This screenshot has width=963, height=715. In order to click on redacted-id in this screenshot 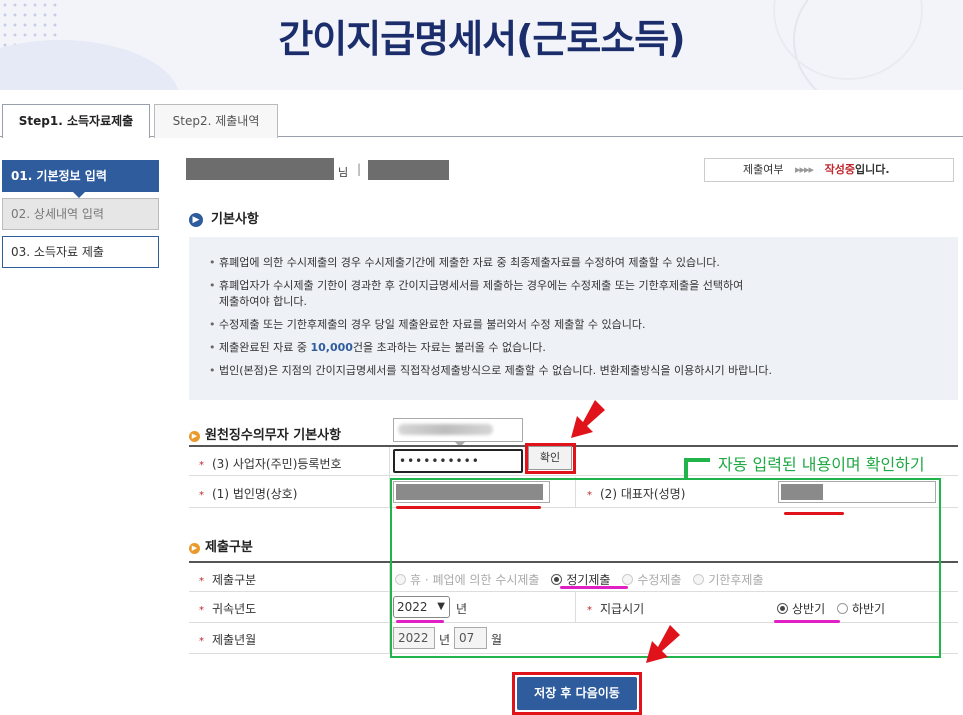, I will do `click(408, 170)`.